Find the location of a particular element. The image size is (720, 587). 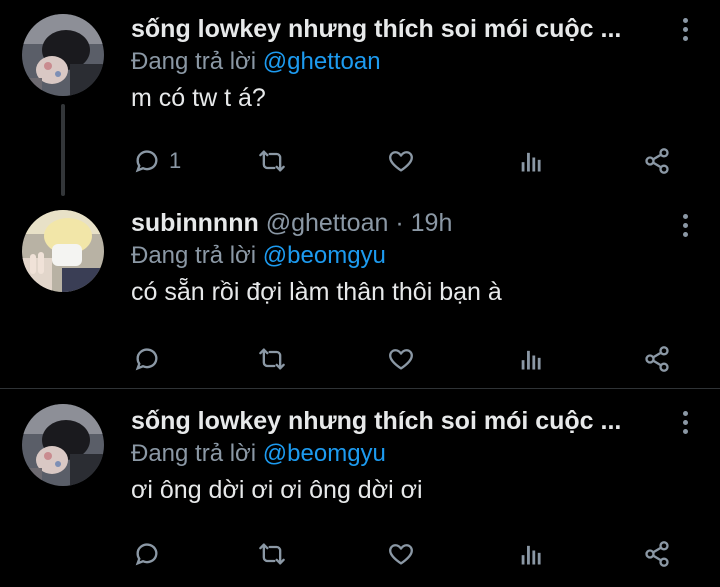

reply-button: 1 is located at coordinates (157, 161).